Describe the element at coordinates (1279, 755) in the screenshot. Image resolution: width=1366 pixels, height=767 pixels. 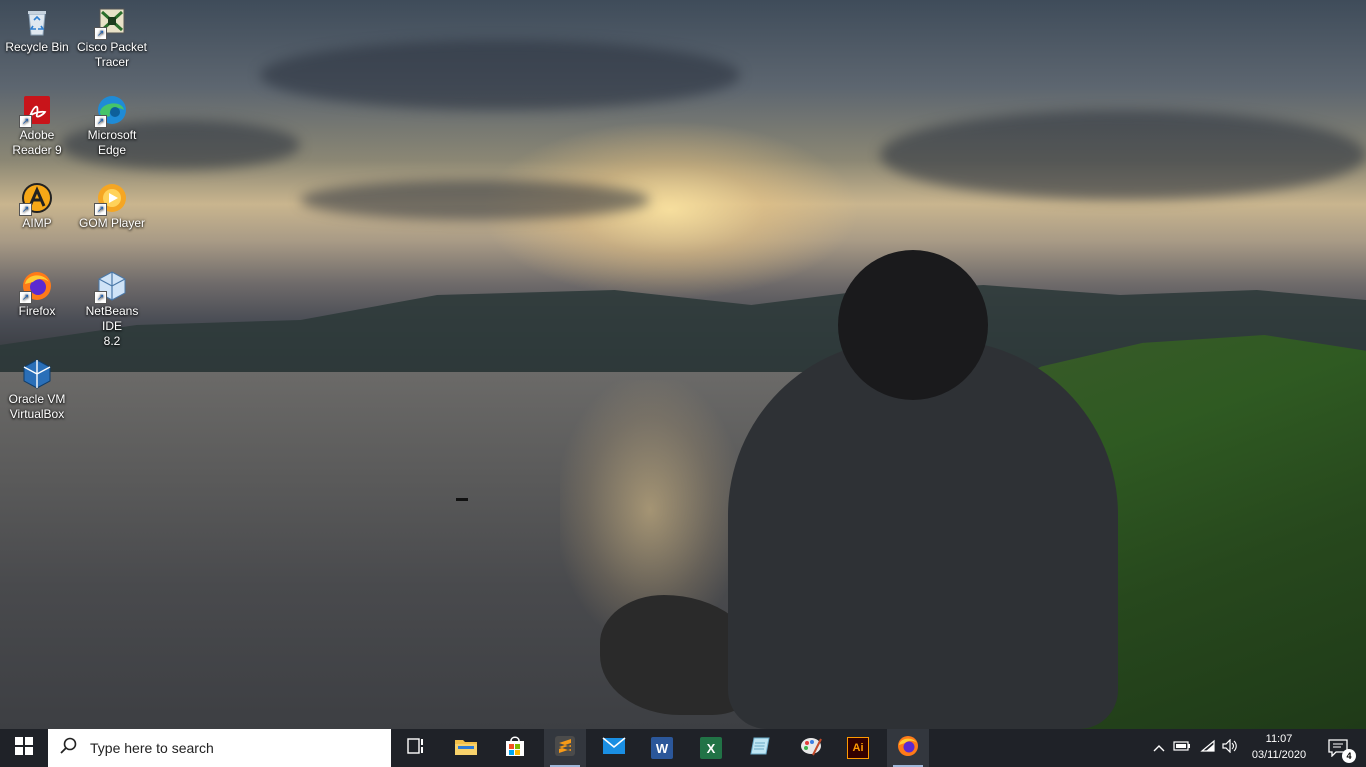
I see `clock-date: 03/11/2020` at that location.